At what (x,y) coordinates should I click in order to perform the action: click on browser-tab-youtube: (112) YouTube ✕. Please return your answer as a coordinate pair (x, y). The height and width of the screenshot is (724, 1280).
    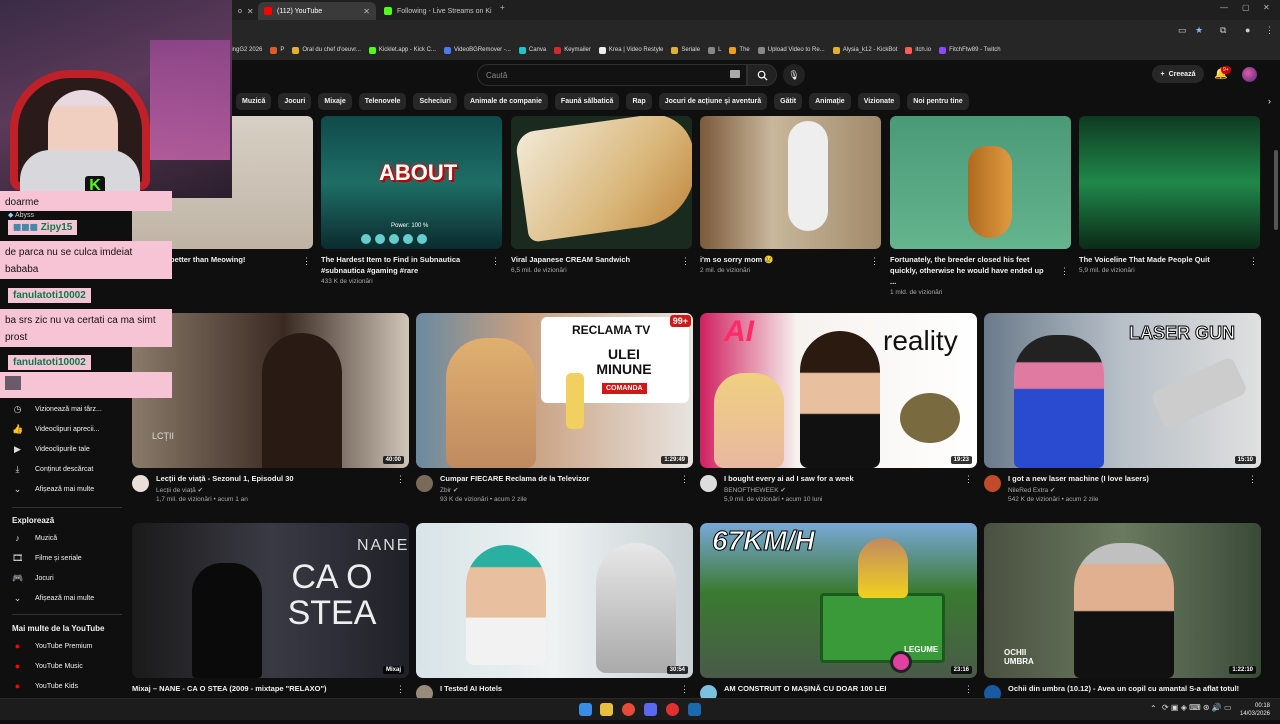
    Looking at the image, I should click on (317, 11).